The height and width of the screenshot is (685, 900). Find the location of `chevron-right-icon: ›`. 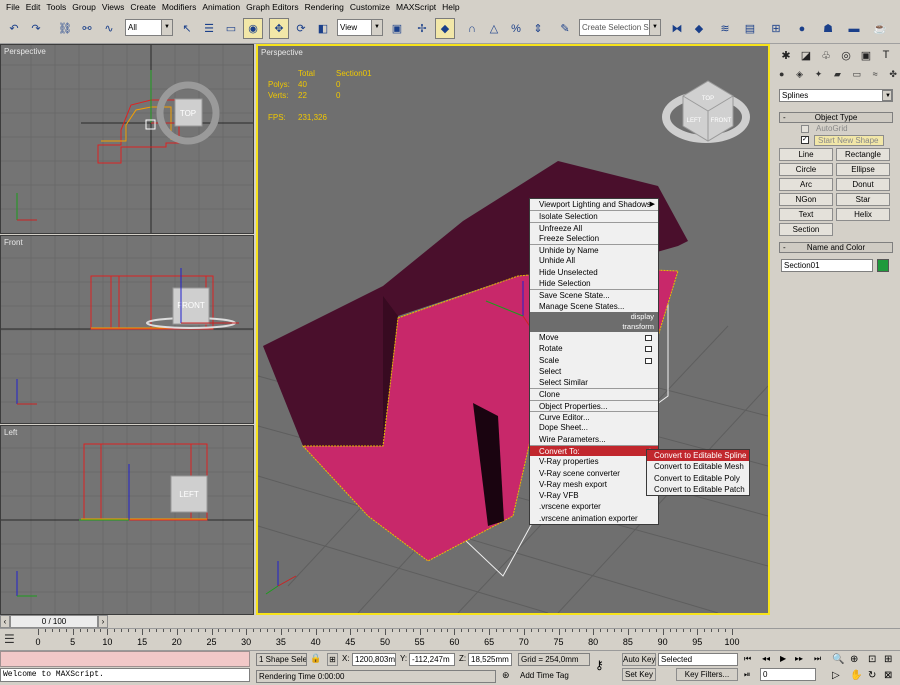

chevron-right-icon: › is located at coordinates (103, 621).